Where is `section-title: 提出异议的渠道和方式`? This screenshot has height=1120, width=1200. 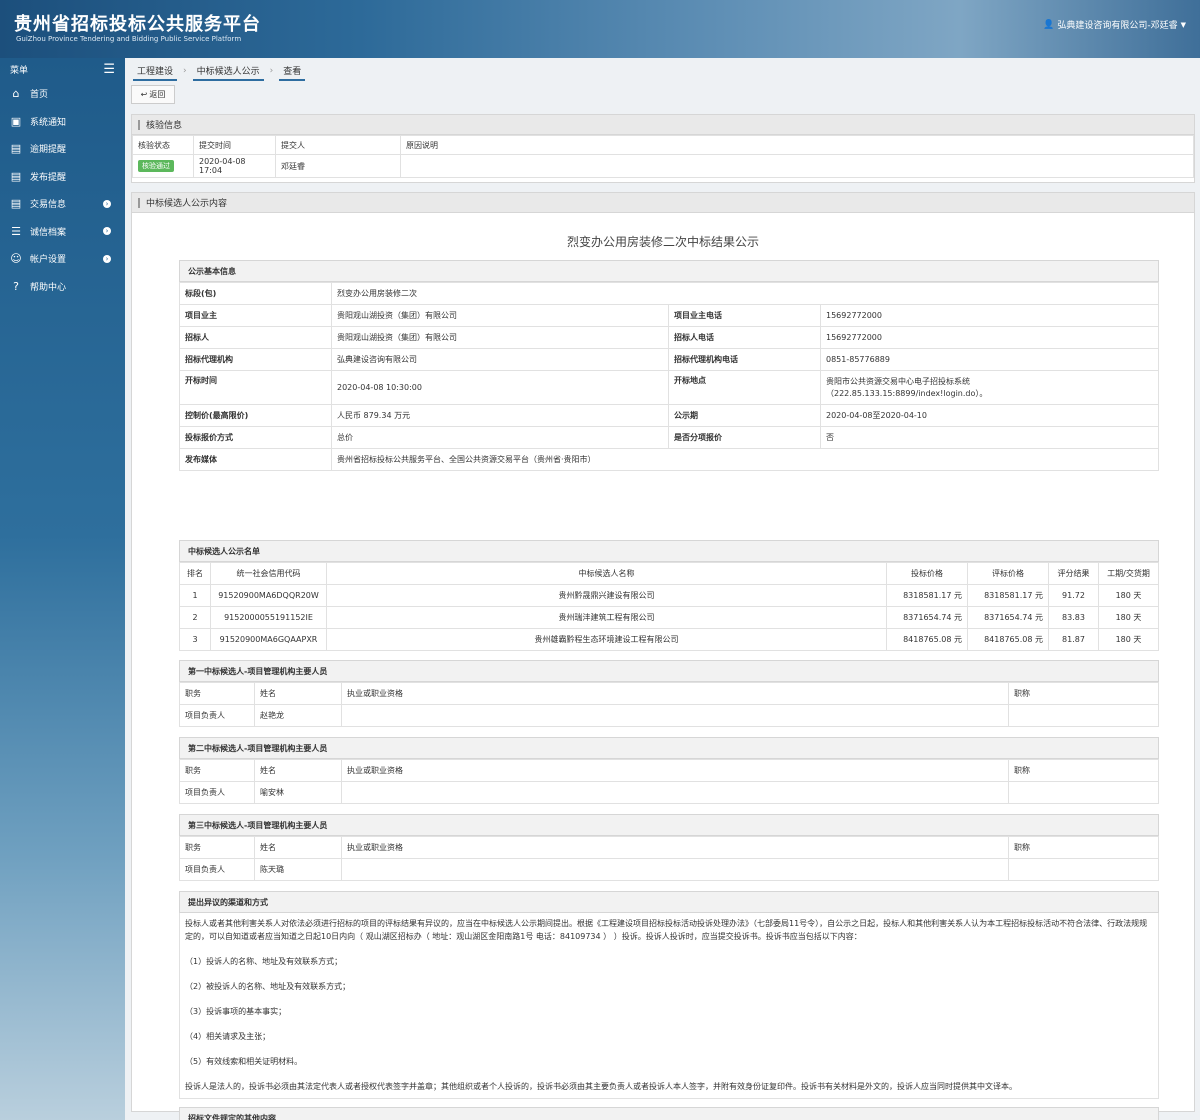 section-title: 提出异议的渠道和方式 is located at coordinates (669, 902).